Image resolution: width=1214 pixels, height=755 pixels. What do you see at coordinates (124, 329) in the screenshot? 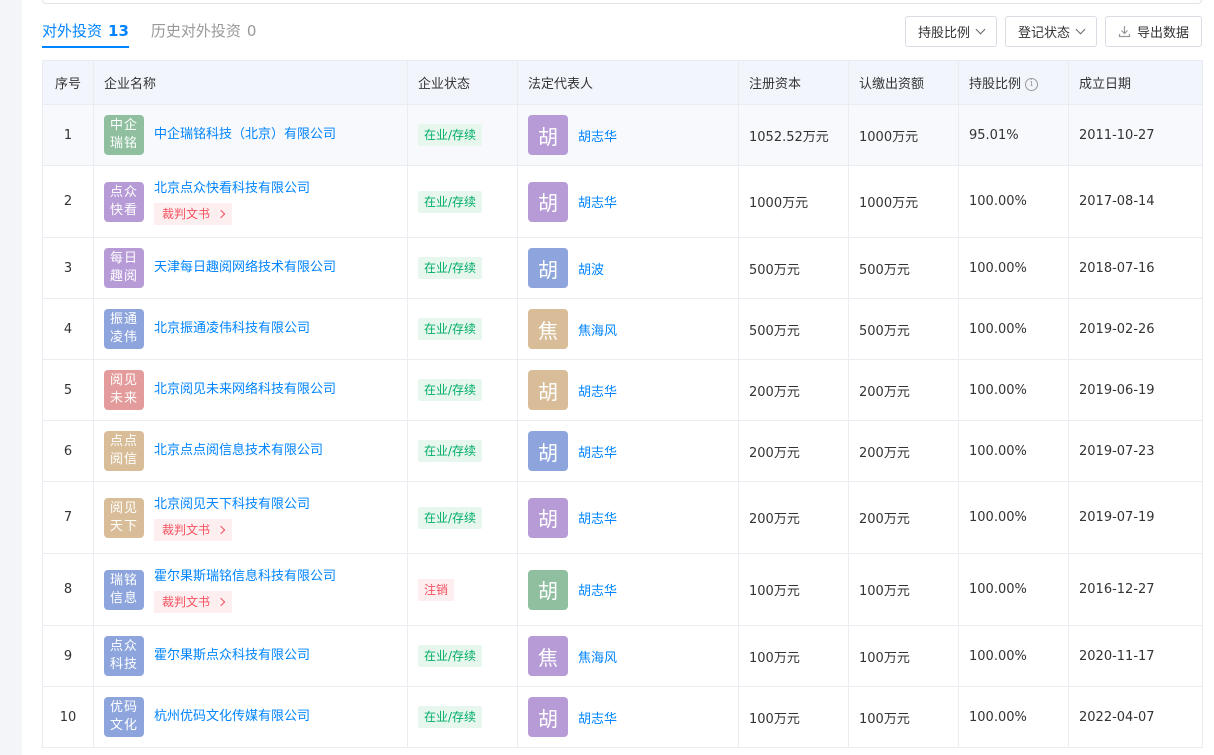
I see `company-logo: 振通凌伟` at bounding box center [124, 329].